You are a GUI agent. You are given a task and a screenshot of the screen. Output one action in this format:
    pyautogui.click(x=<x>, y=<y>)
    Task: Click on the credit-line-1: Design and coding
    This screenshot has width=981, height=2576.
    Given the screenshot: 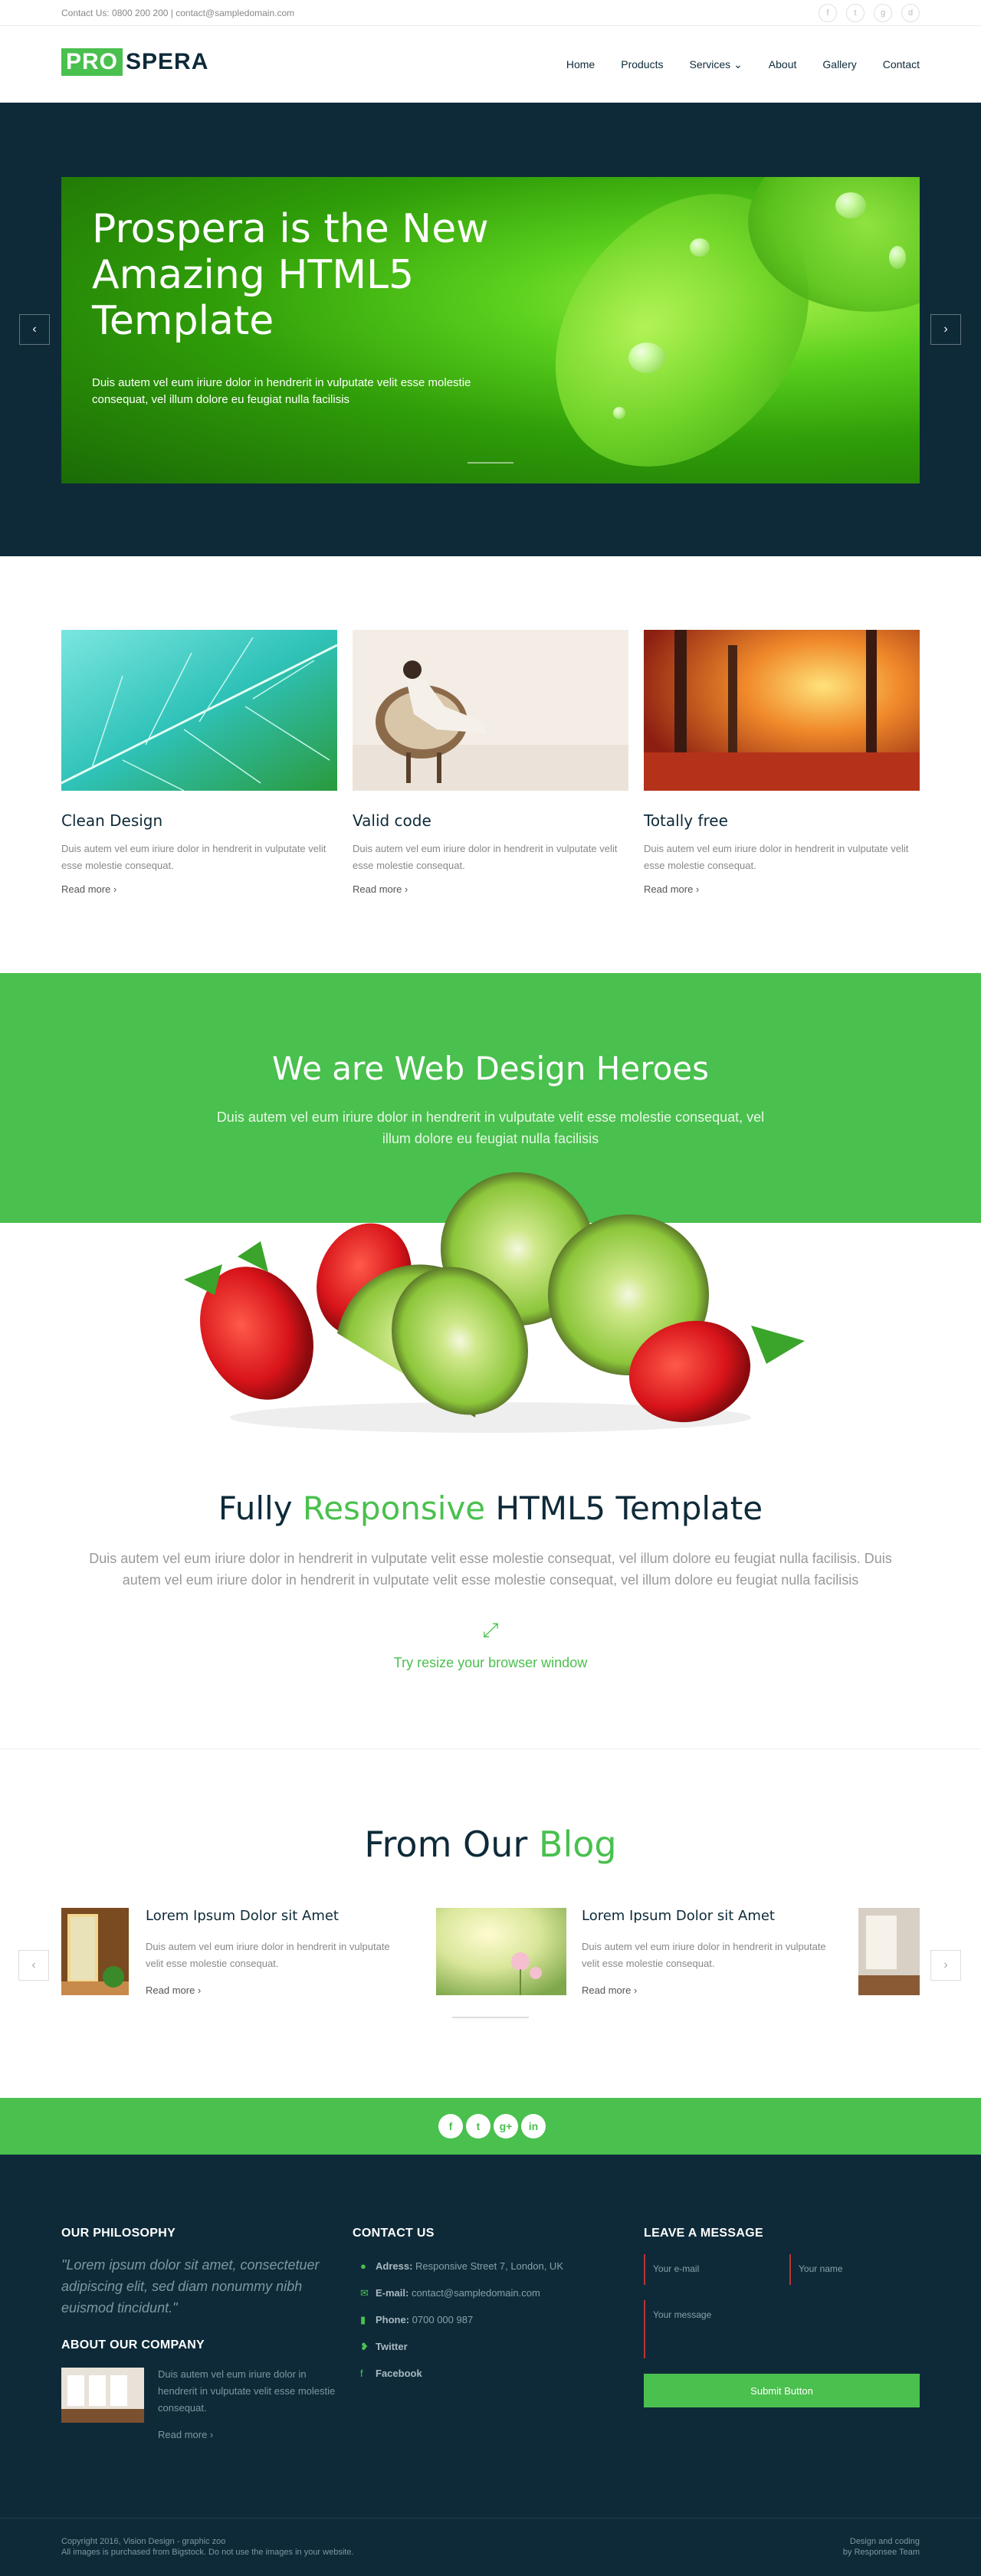 What is the action you would take?
    pyautogui.click(x=884, y=2541)
    